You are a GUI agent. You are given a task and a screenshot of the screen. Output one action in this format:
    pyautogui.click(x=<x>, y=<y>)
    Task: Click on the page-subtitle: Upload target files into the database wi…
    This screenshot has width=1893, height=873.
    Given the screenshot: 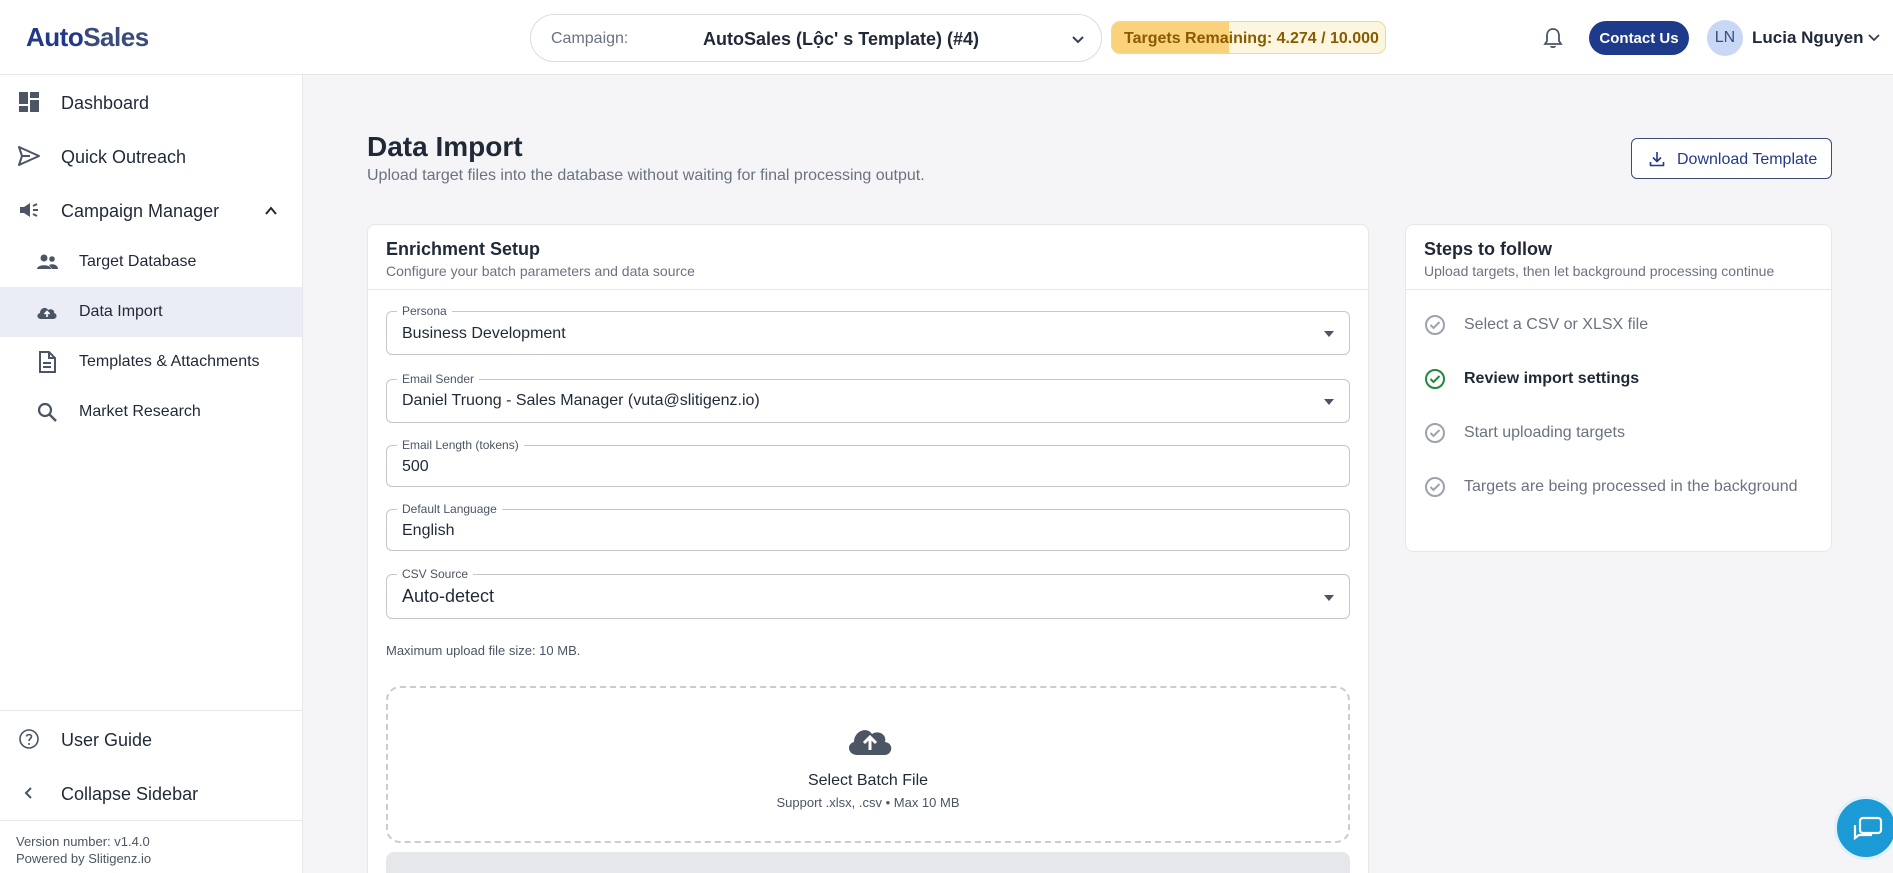 What is the action you would take?
    pyautogui.click(x=646, y=175)
    